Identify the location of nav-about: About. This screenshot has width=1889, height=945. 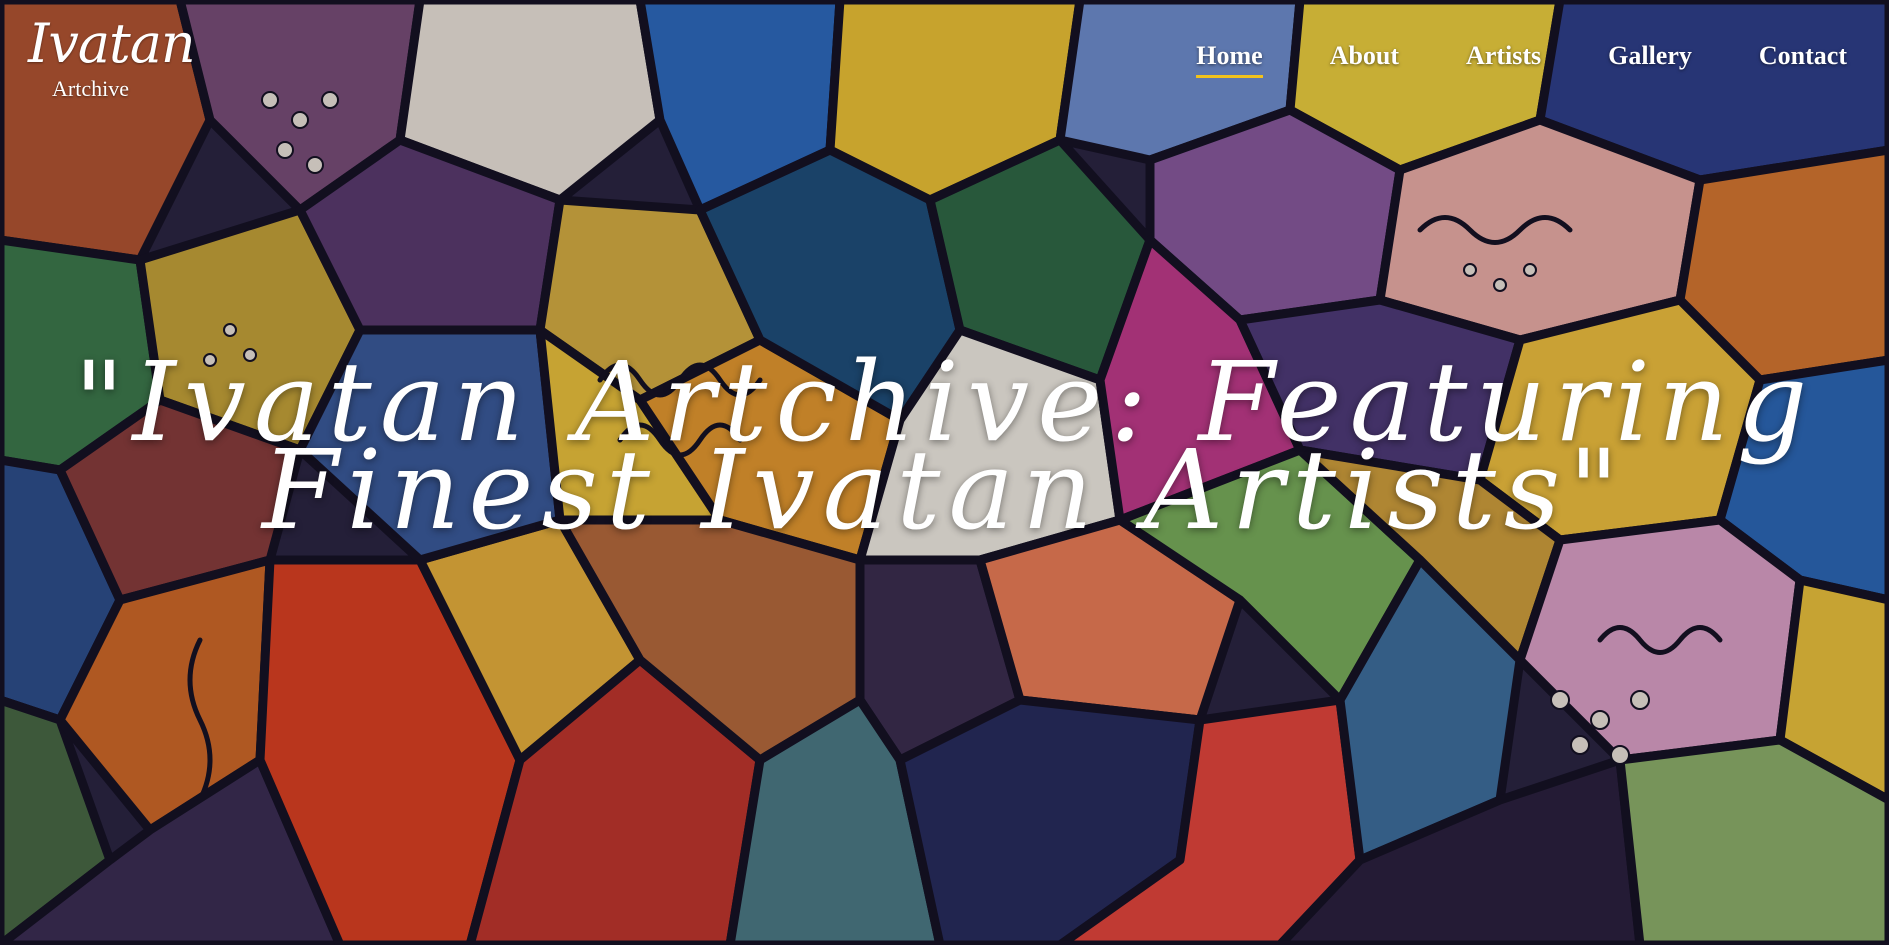
(1364, 59).